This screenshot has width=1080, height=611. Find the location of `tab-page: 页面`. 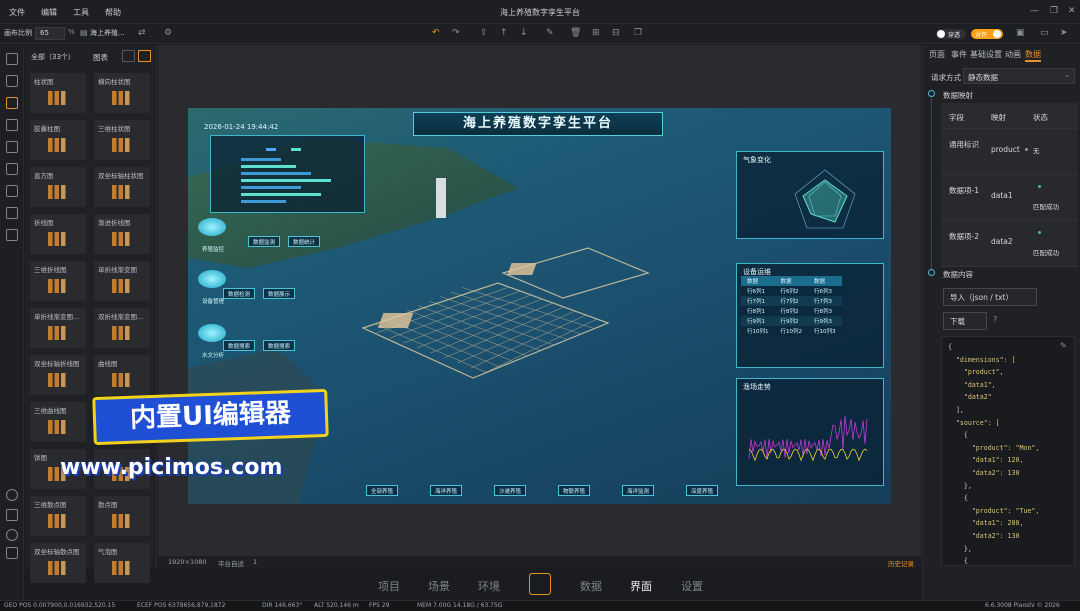

tab-page: 页面 is located at coordinates (937, 54).